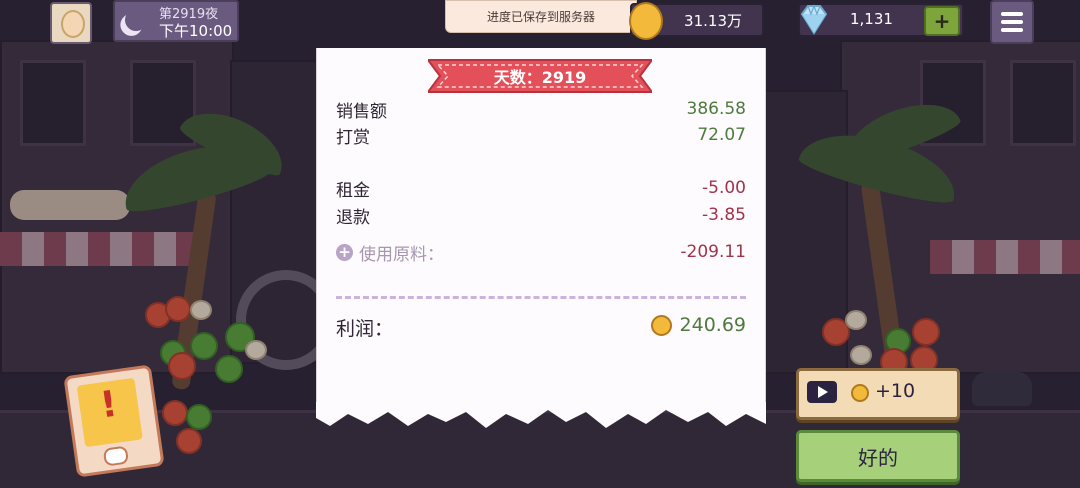  I want to click on save-toast: 进度已保存到服务器, so click(541, 16).